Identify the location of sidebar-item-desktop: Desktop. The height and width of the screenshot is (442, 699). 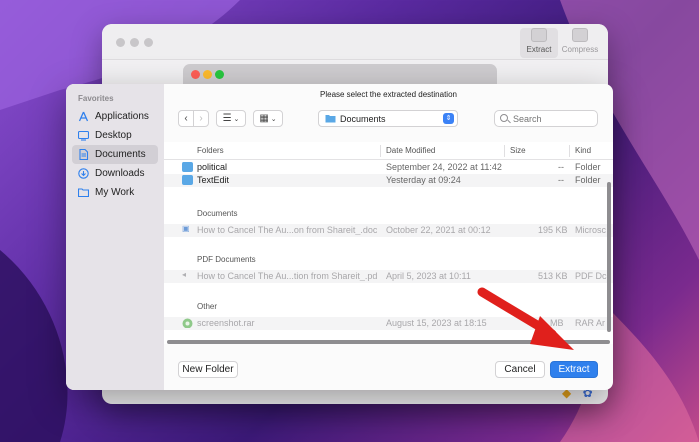
(115, 135).